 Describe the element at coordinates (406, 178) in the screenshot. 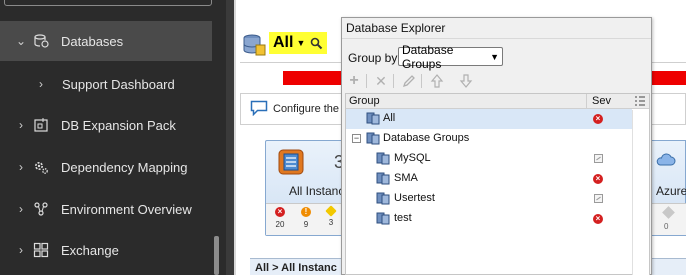

I see `tree-row-label: SMA` at that location.